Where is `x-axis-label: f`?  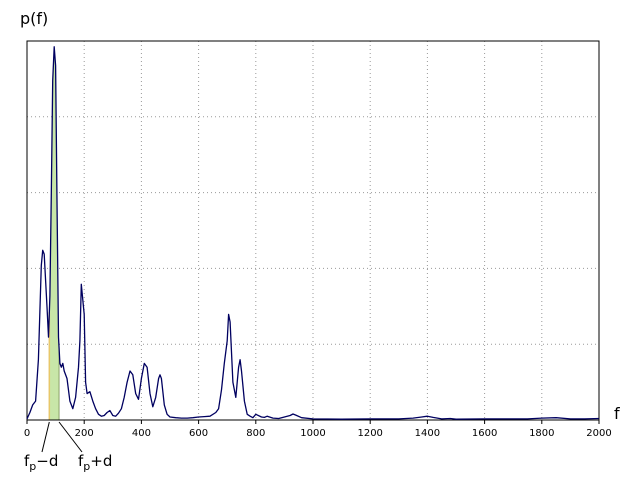 x-axis-label: f is located at coordinates (617, 413).